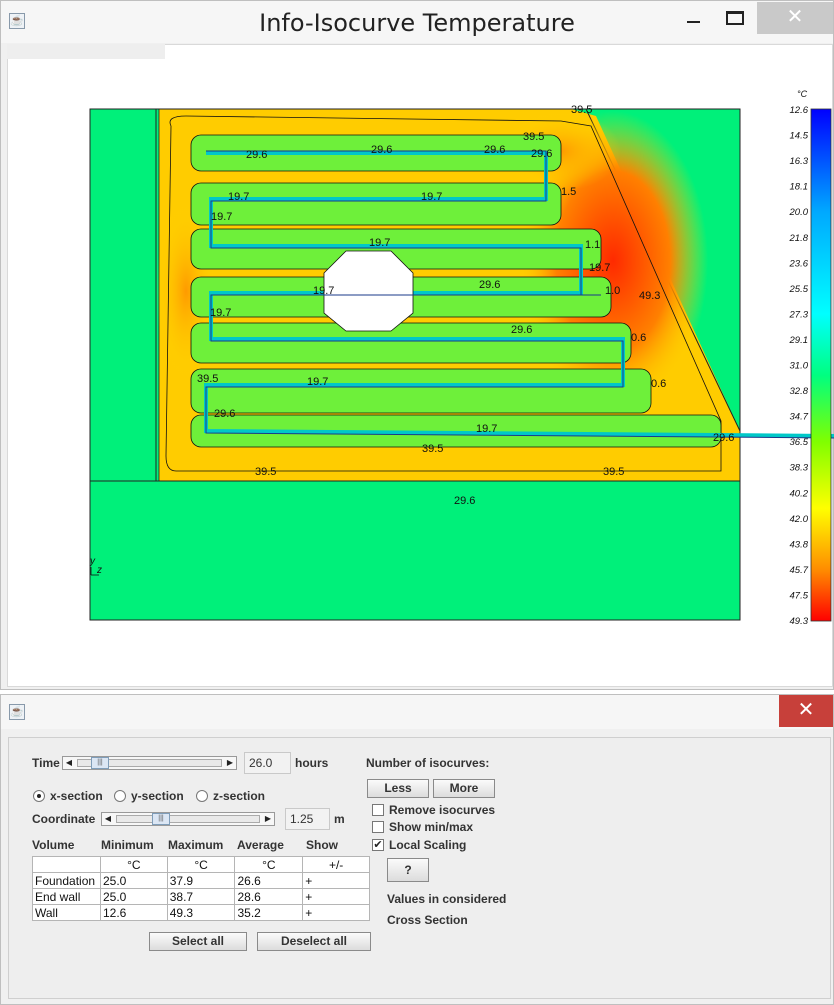 This screenshot has width=834, height=1005. I want to click on remove-isocurves-checkbox, so click(378, 810).